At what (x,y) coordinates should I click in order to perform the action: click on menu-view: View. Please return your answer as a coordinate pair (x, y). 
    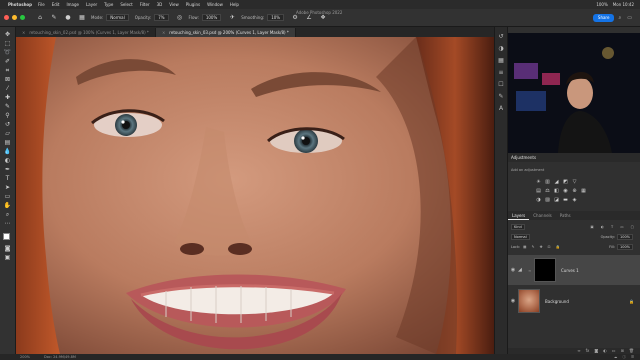
    Looking at the image, I should click on (174, 4).